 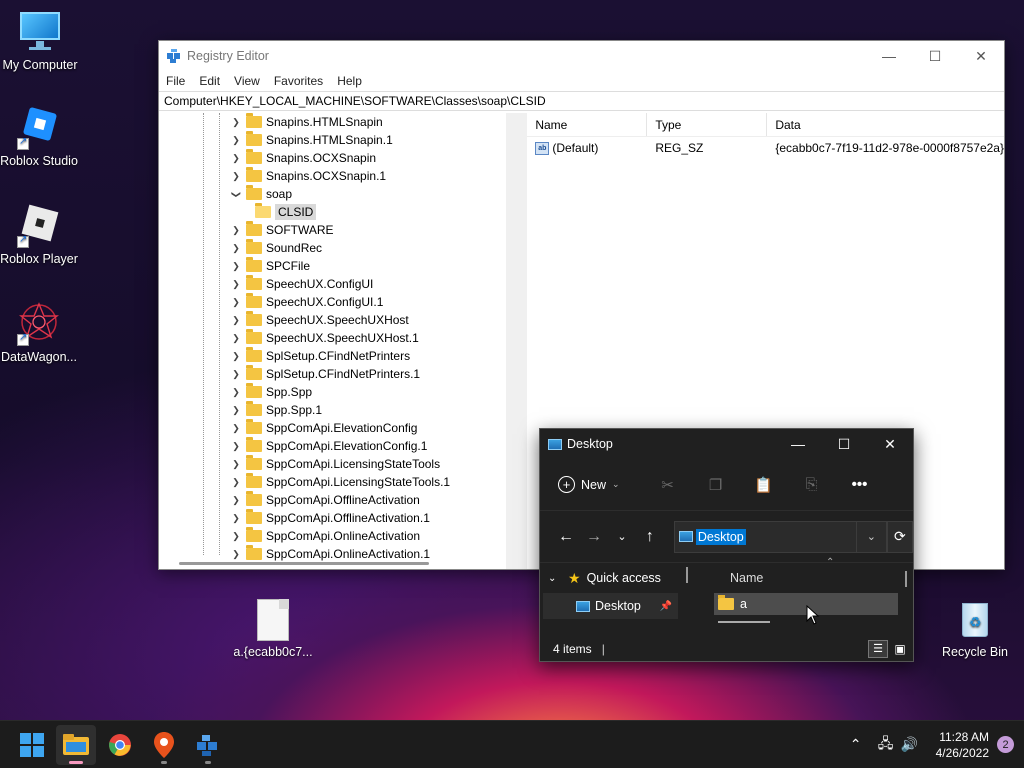 What do you see at coordinates (324, 374) in the screenshot?
I see `tree-item: ❯ SplSetup.CFindNetPrinters.1` at bounding box center [324, 374].